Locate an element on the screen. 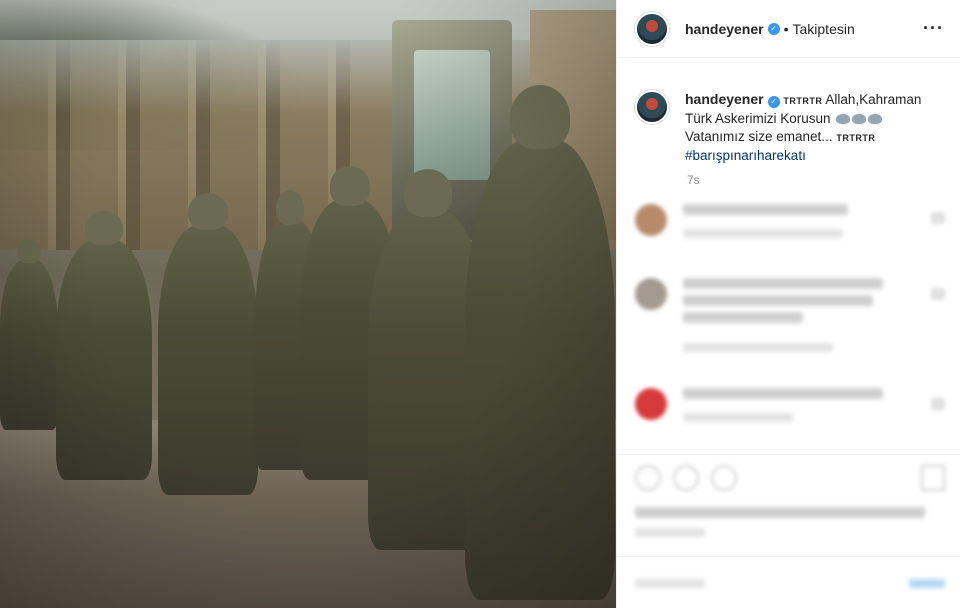 This screenshot has width=960, height=608. bookmark-icon is located at coordinates (933, 478).